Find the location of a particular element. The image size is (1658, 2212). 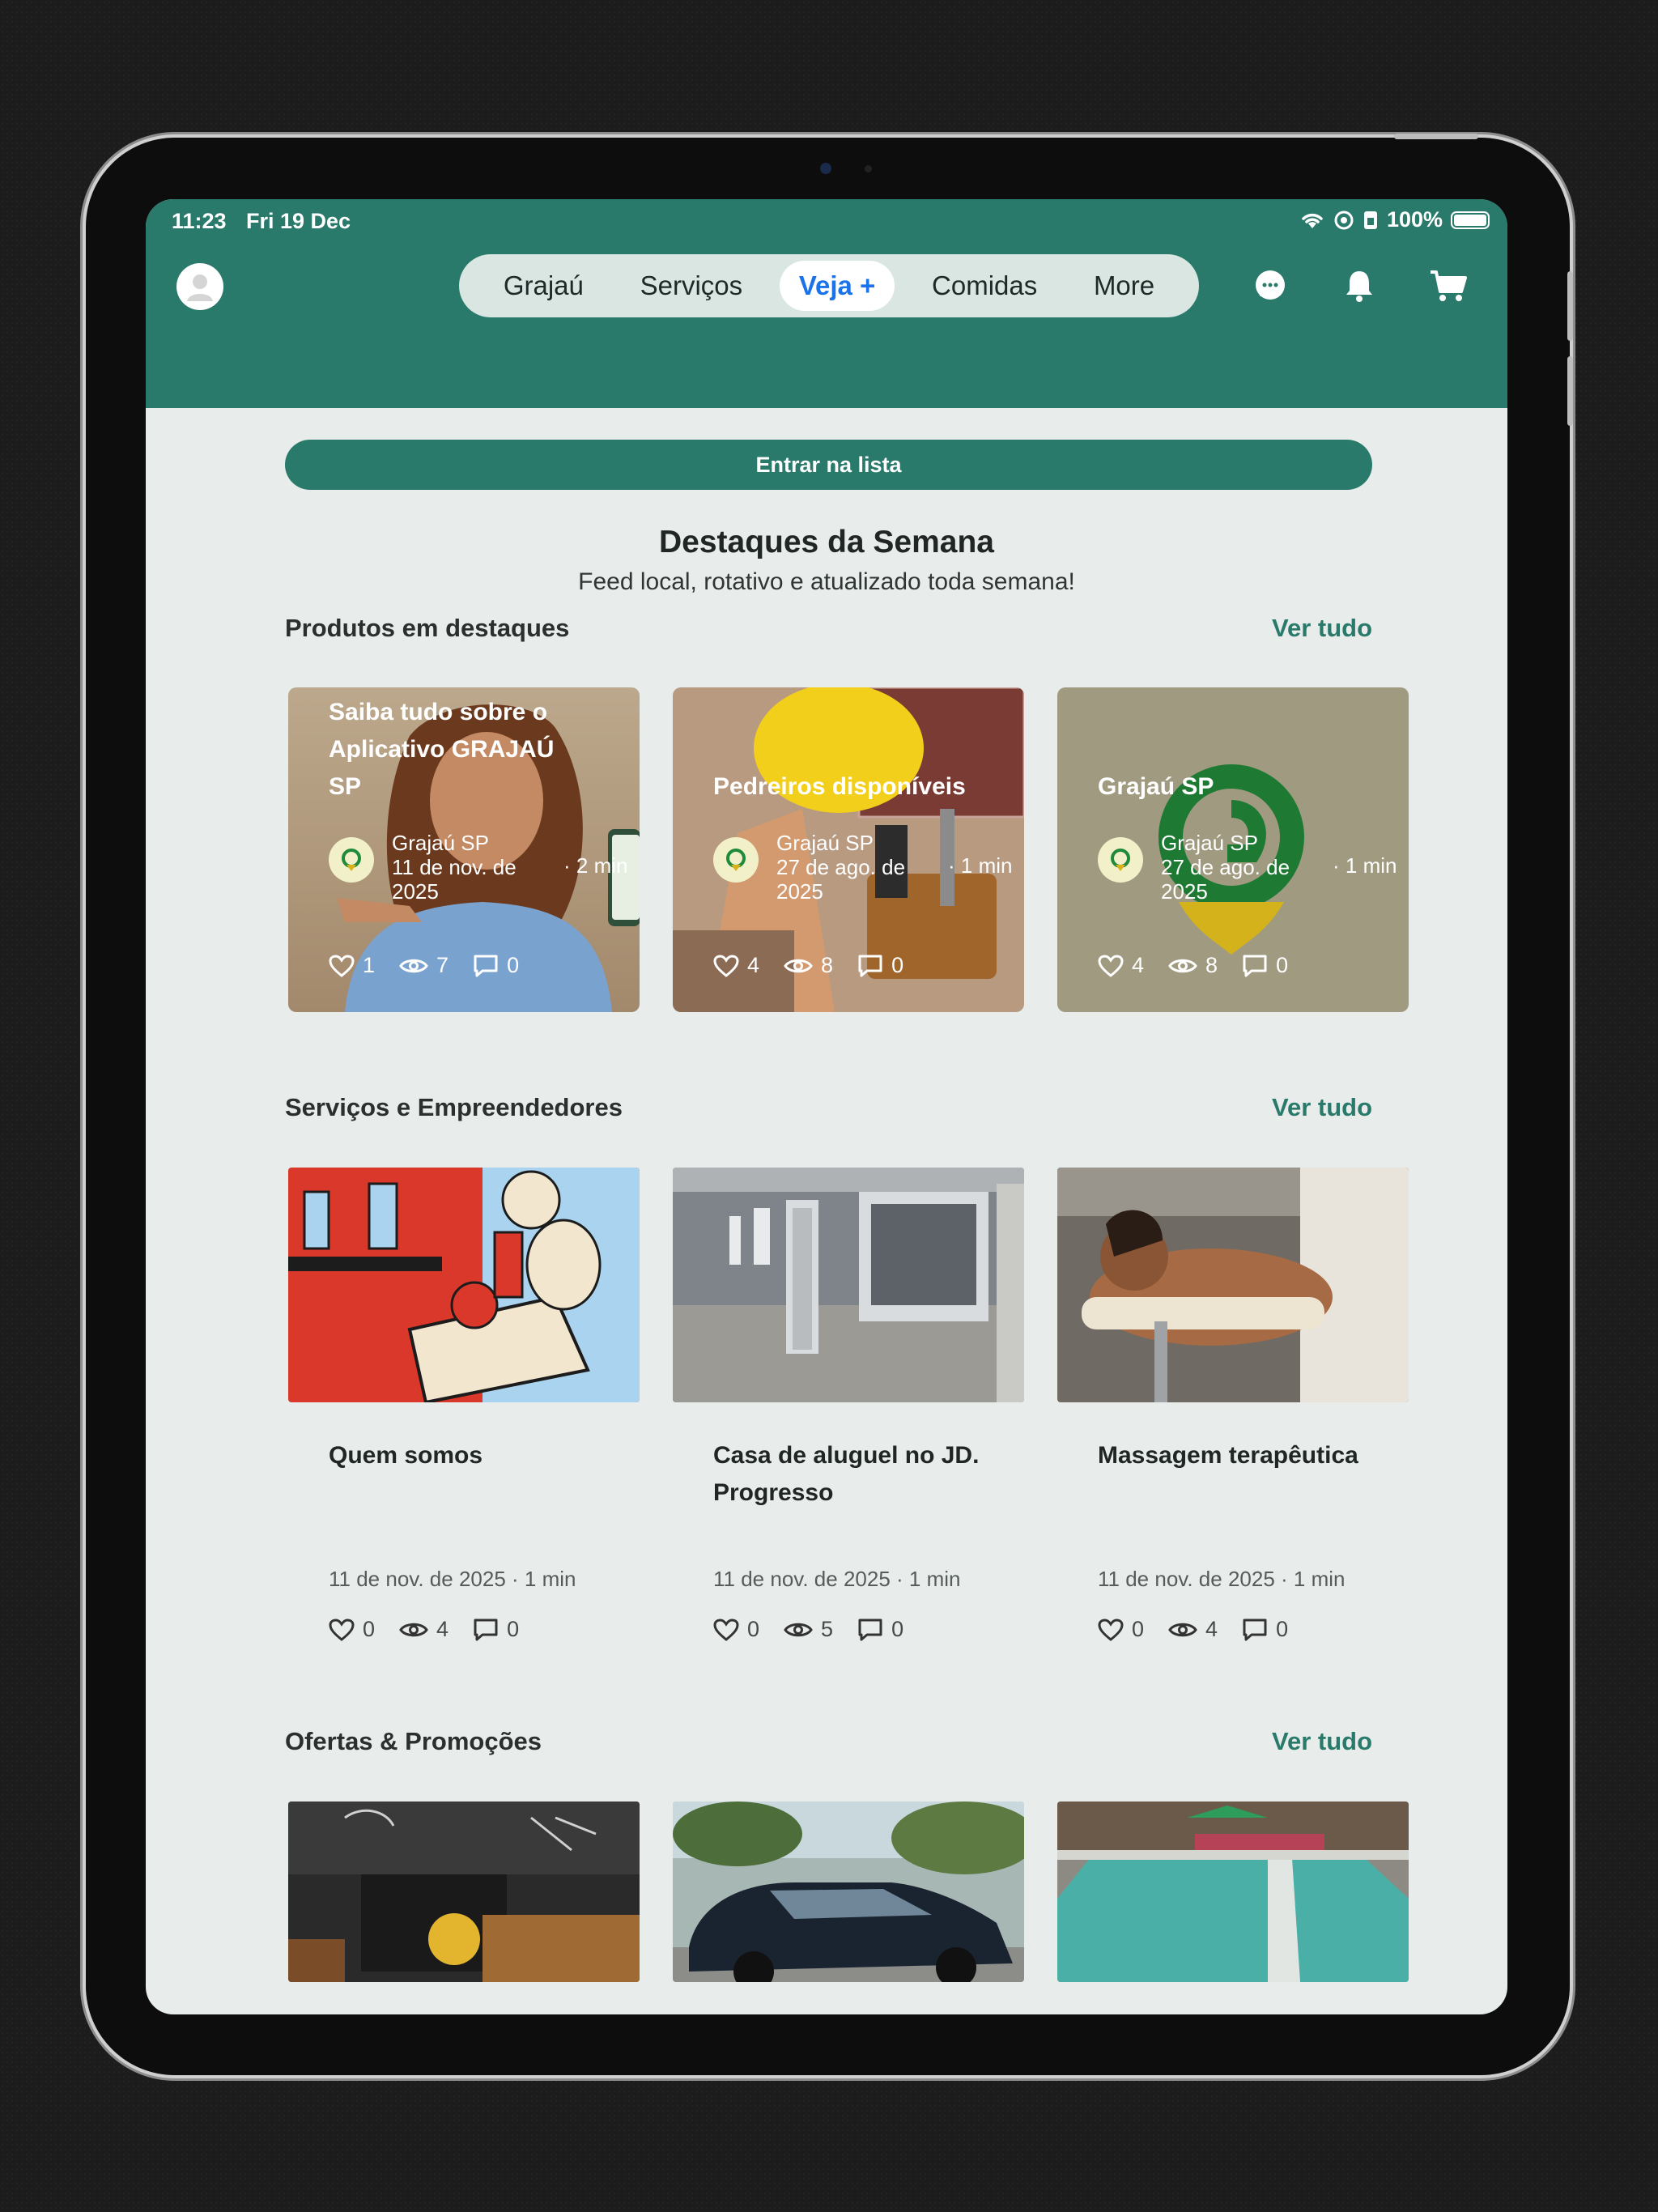

car-photo is located at coordinates (848, 1892).